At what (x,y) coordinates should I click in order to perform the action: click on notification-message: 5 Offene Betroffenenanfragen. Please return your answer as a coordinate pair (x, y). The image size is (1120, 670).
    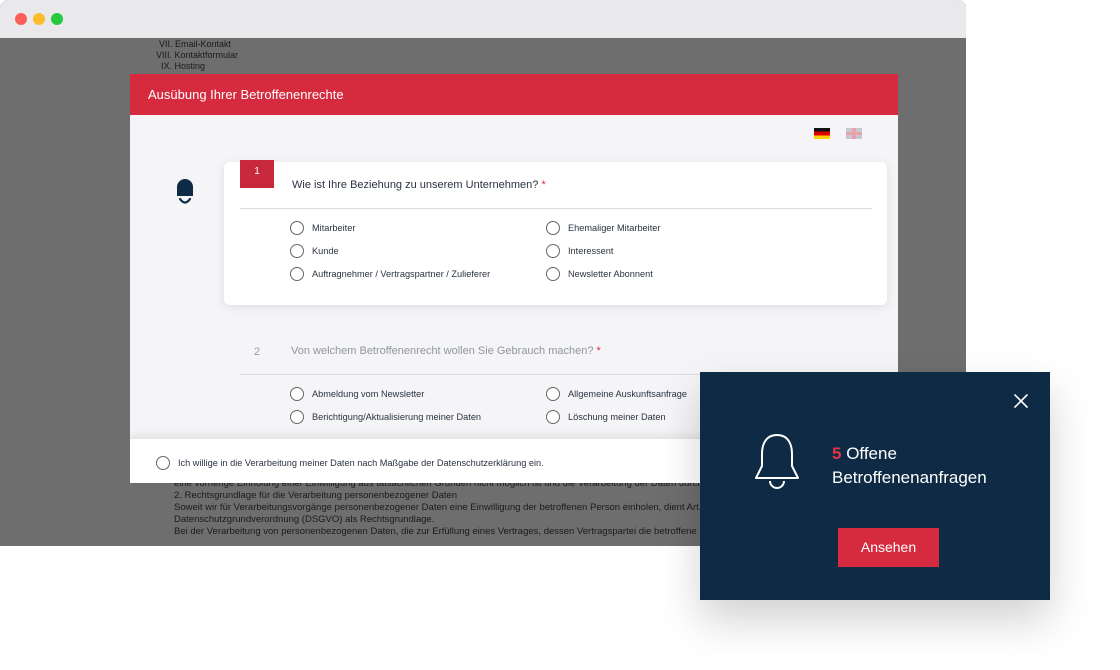
    Looking at the image, I should click on (909, 466).